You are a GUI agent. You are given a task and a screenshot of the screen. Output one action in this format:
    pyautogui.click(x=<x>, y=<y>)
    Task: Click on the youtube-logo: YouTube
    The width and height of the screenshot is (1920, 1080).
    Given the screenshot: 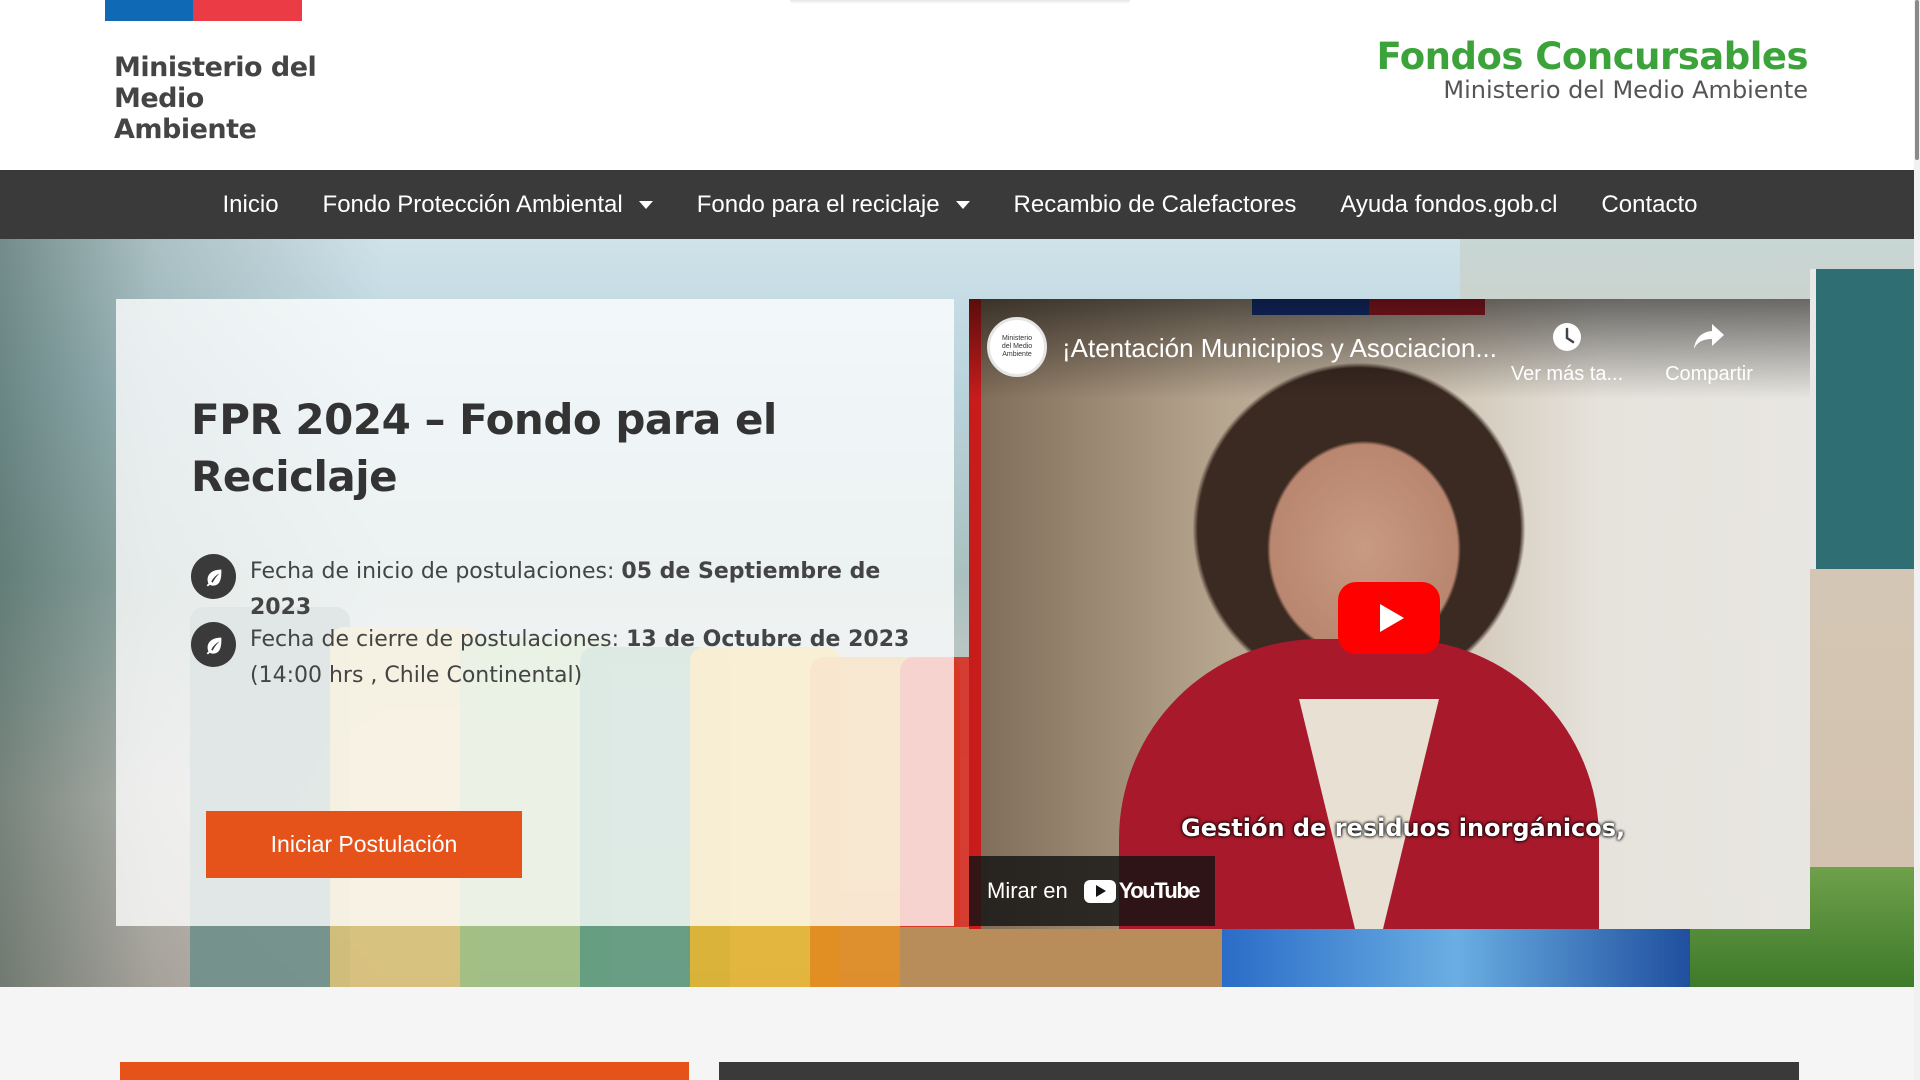 What is the action you would take?
    pyautogui.click(x=1142, y=891)
    